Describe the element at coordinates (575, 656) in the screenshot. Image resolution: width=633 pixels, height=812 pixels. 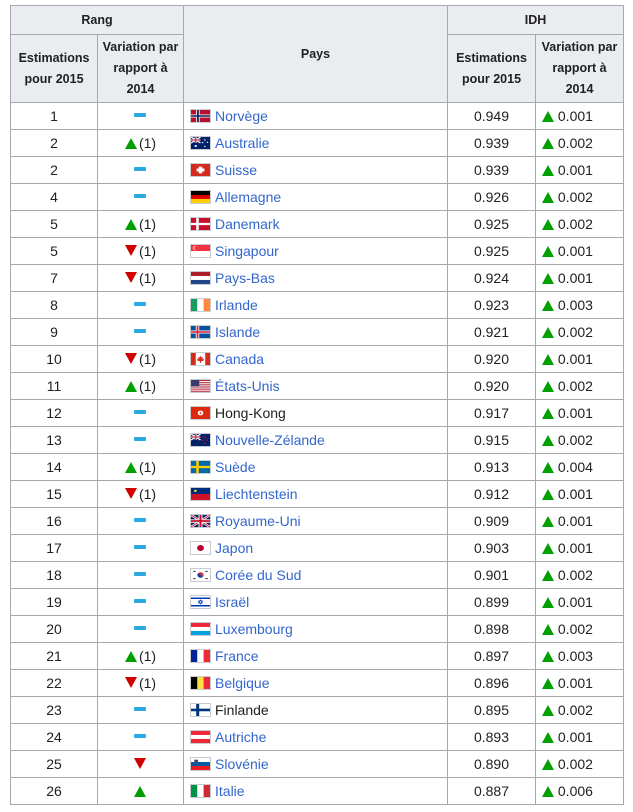
I see `idh-change-text: 0.003` at that location.